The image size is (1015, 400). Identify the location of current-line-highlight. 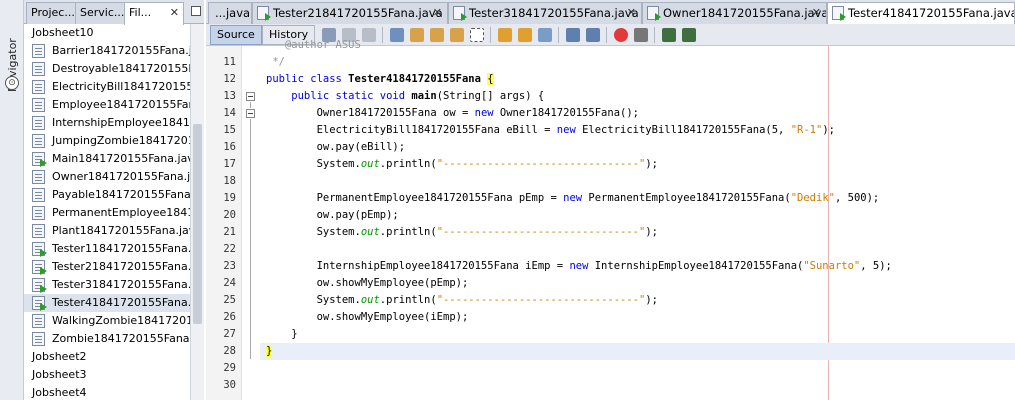
(637, 351).